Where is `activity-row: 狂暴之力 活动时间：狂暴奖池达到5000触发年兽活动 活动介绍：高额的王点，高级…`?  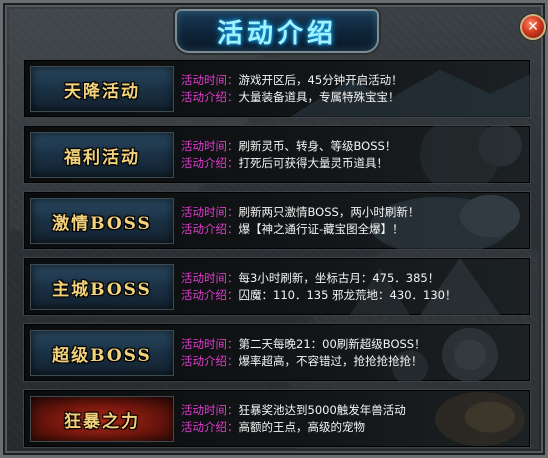
activity-row: 狂暴之力 活动时间：狂暴奖池达到5000触发年兽活动 活动介绍：高额的王点，高级… is located at coordinates (277, 418).